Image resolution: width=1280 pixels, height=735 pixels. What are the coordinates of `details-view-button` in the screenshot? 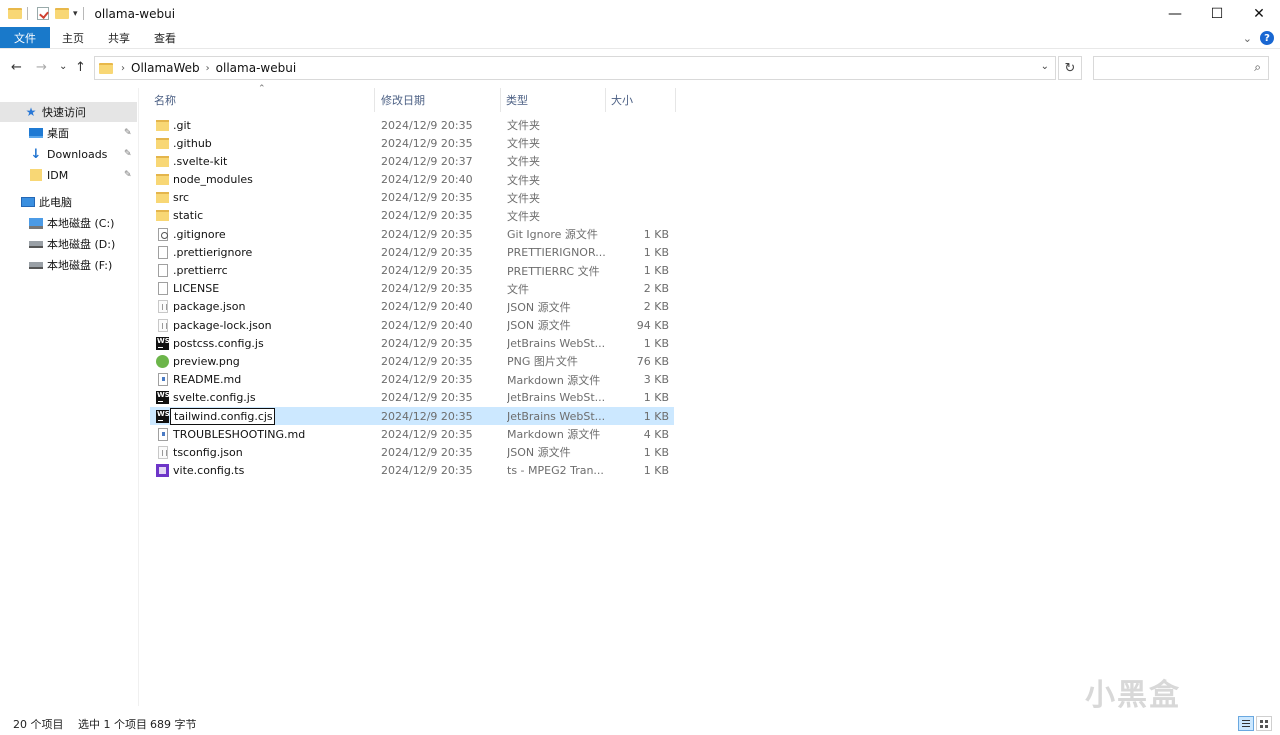 It's located at (1246, 723).